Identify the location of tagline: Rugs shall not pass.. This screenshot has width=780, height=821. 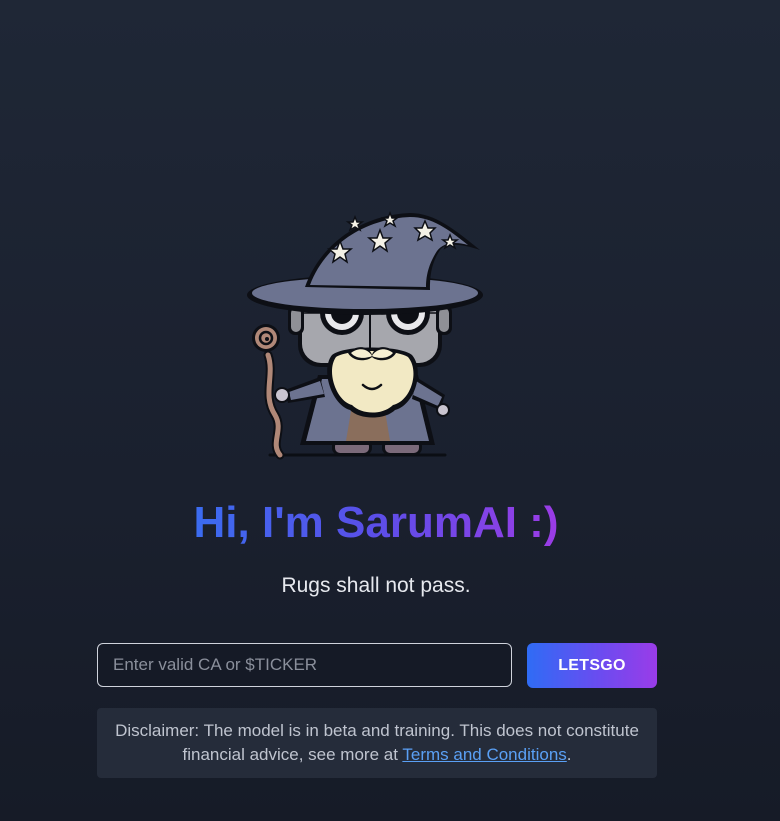
(376, 585).